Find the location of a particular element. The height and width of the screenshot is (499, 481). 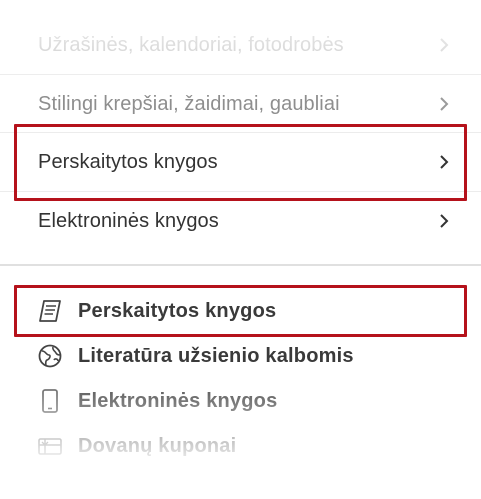

menu-item-label: Elektroninės knygos is located at coordinates (128, 220).